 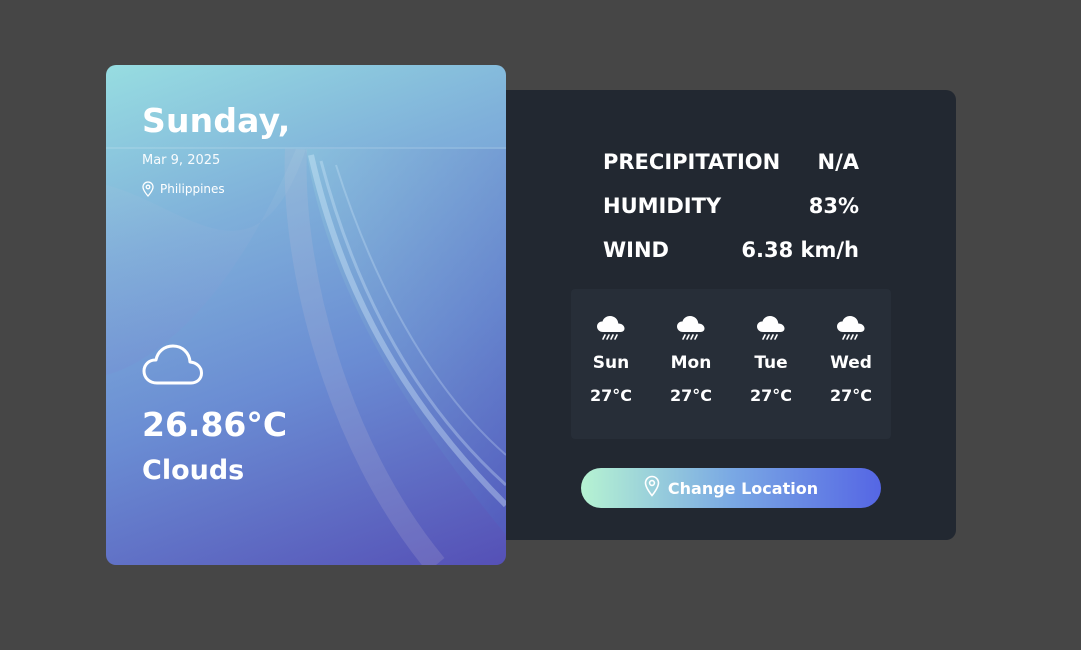 What do you see at coordinates (173, 367) in the screenshot?
I see `cloud-icon` at bounding box center [173, 367].